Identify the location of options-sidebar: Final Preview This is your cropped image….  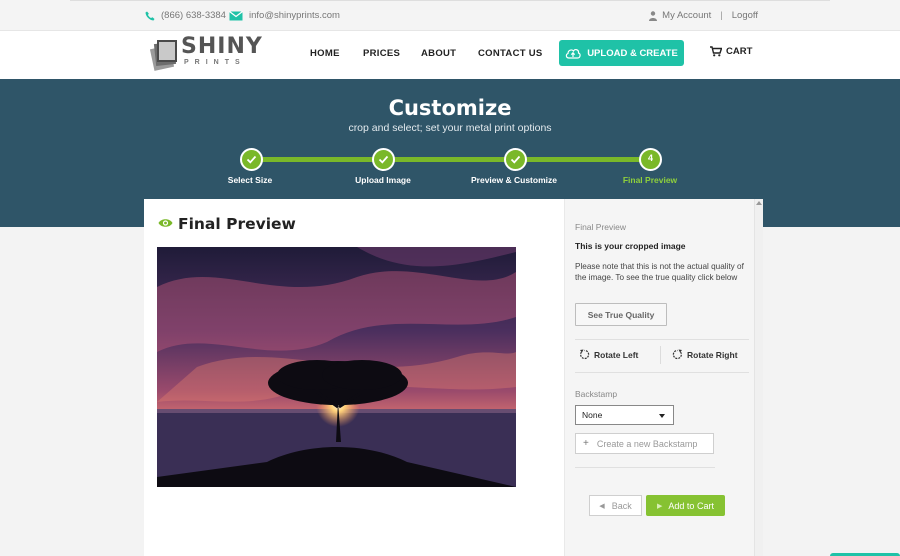
(663, 377).